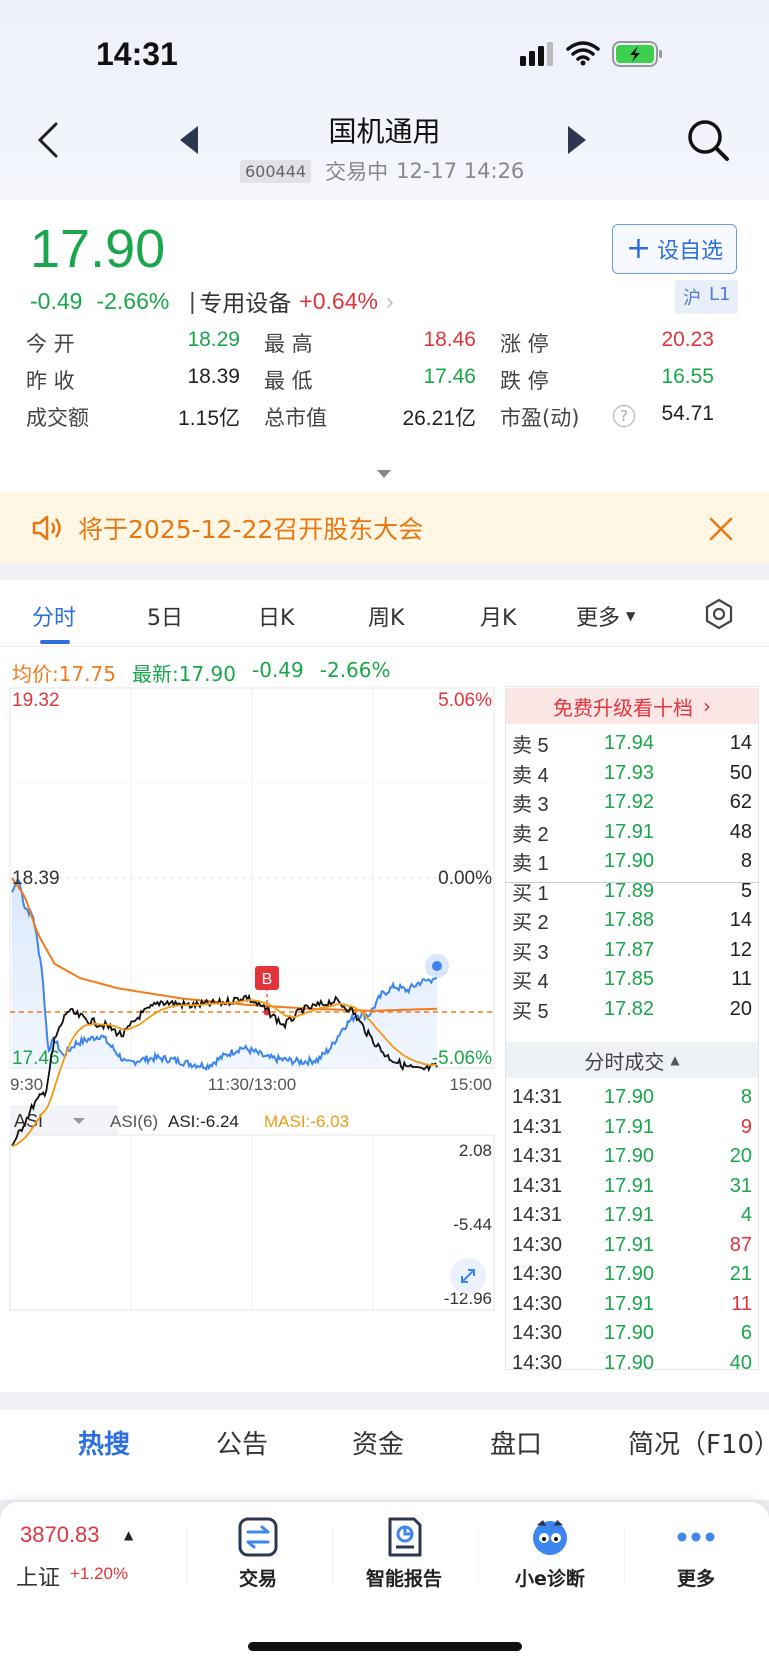  I want to click on tab-handicap: 盘口, so click(516, 1442).